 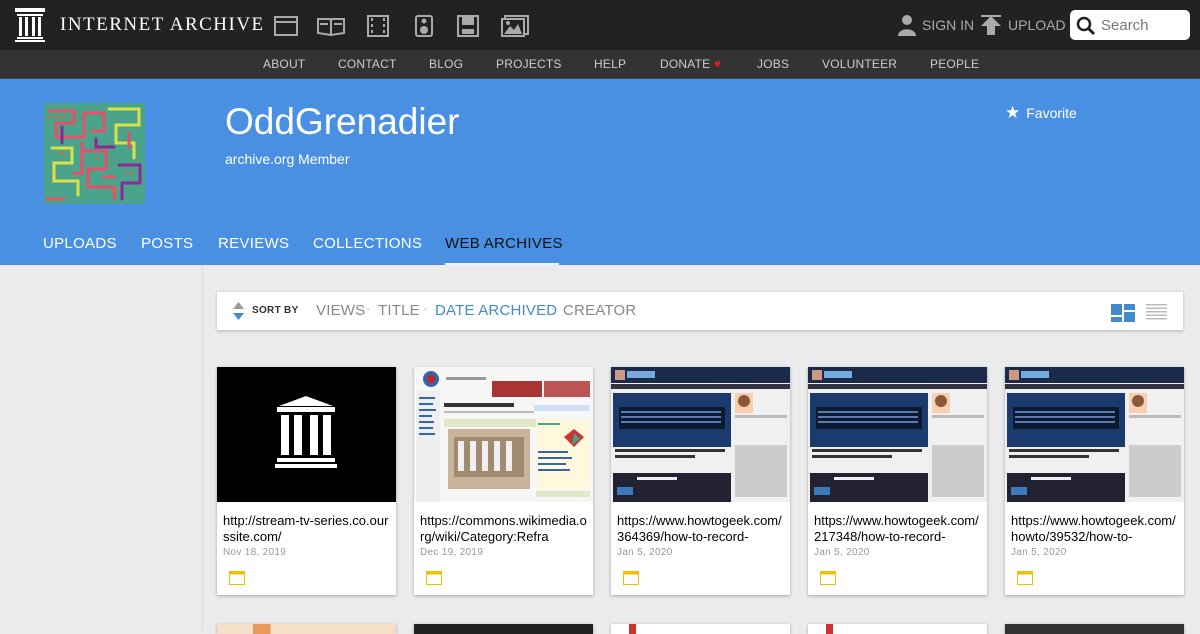 What do you see at coordinates (1051, 113) in the screenshot?
I see `favorite-label: Favorite` at bounding box center [1051, 113].